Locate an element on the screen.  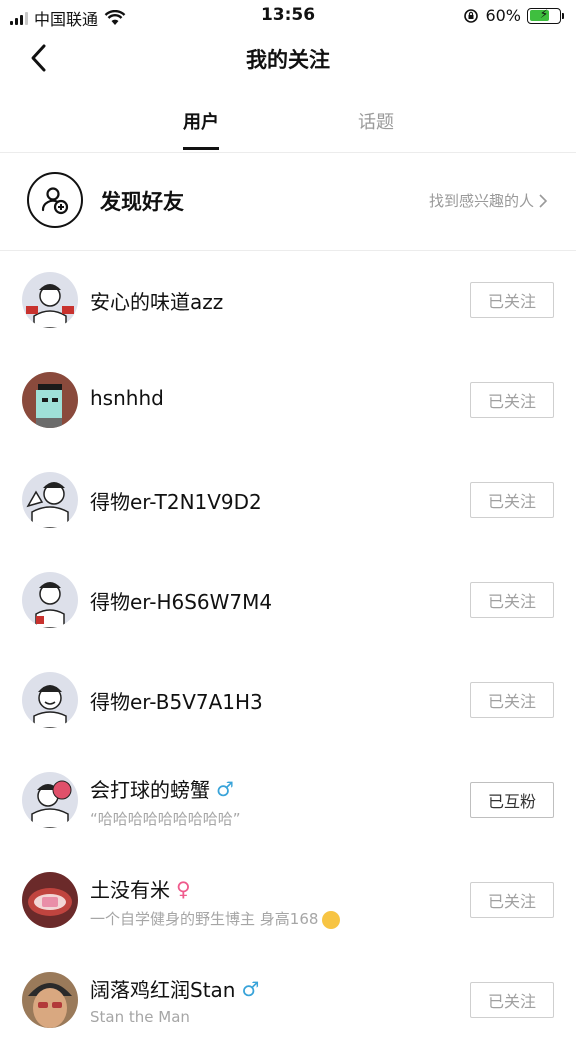
user-row: 阔落鸡红润Stan ♂ Stan the Man 已关注 is located at coordinates (288, 1000).